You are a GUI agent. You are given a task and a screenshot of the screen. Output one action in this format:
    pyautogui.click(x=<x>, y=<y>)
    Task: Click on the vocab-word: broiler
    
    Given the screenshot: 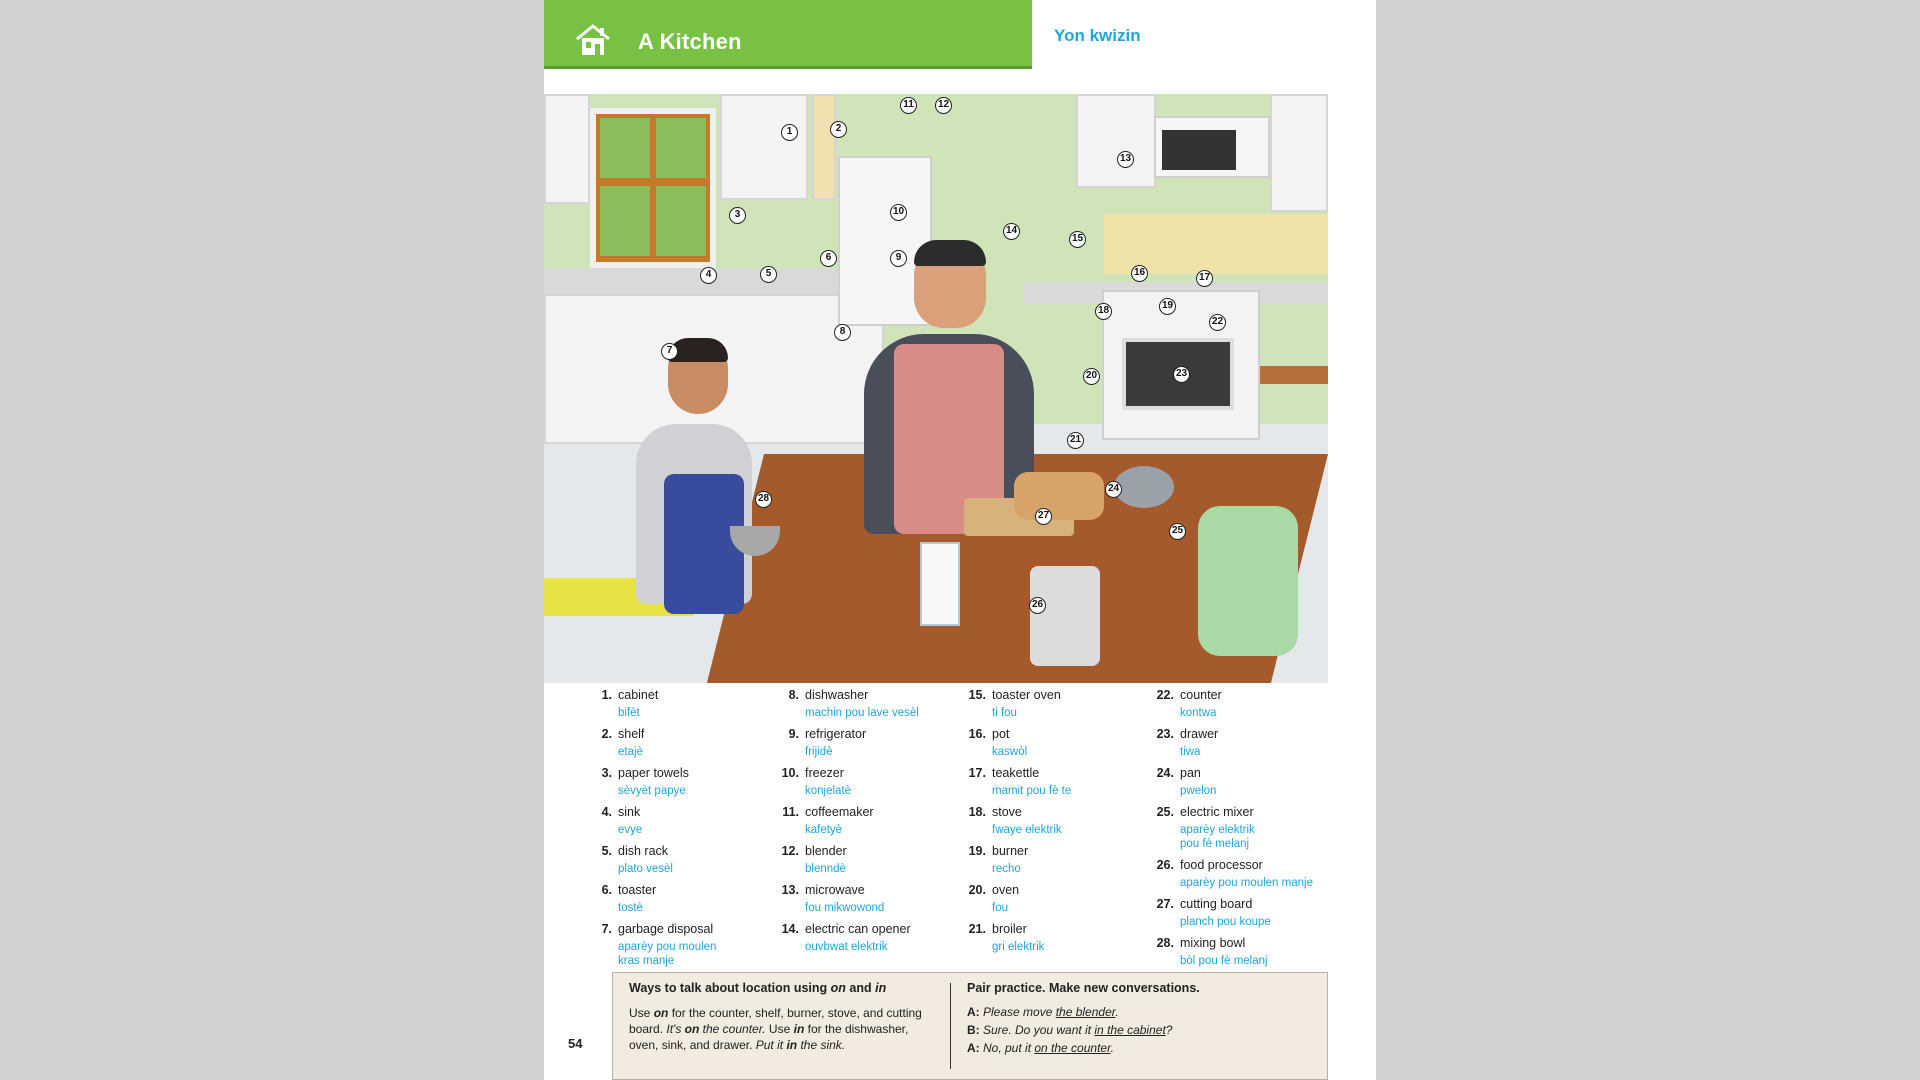 What is the action you would take?
    pyautogui.click(x=1009, y=929)
    